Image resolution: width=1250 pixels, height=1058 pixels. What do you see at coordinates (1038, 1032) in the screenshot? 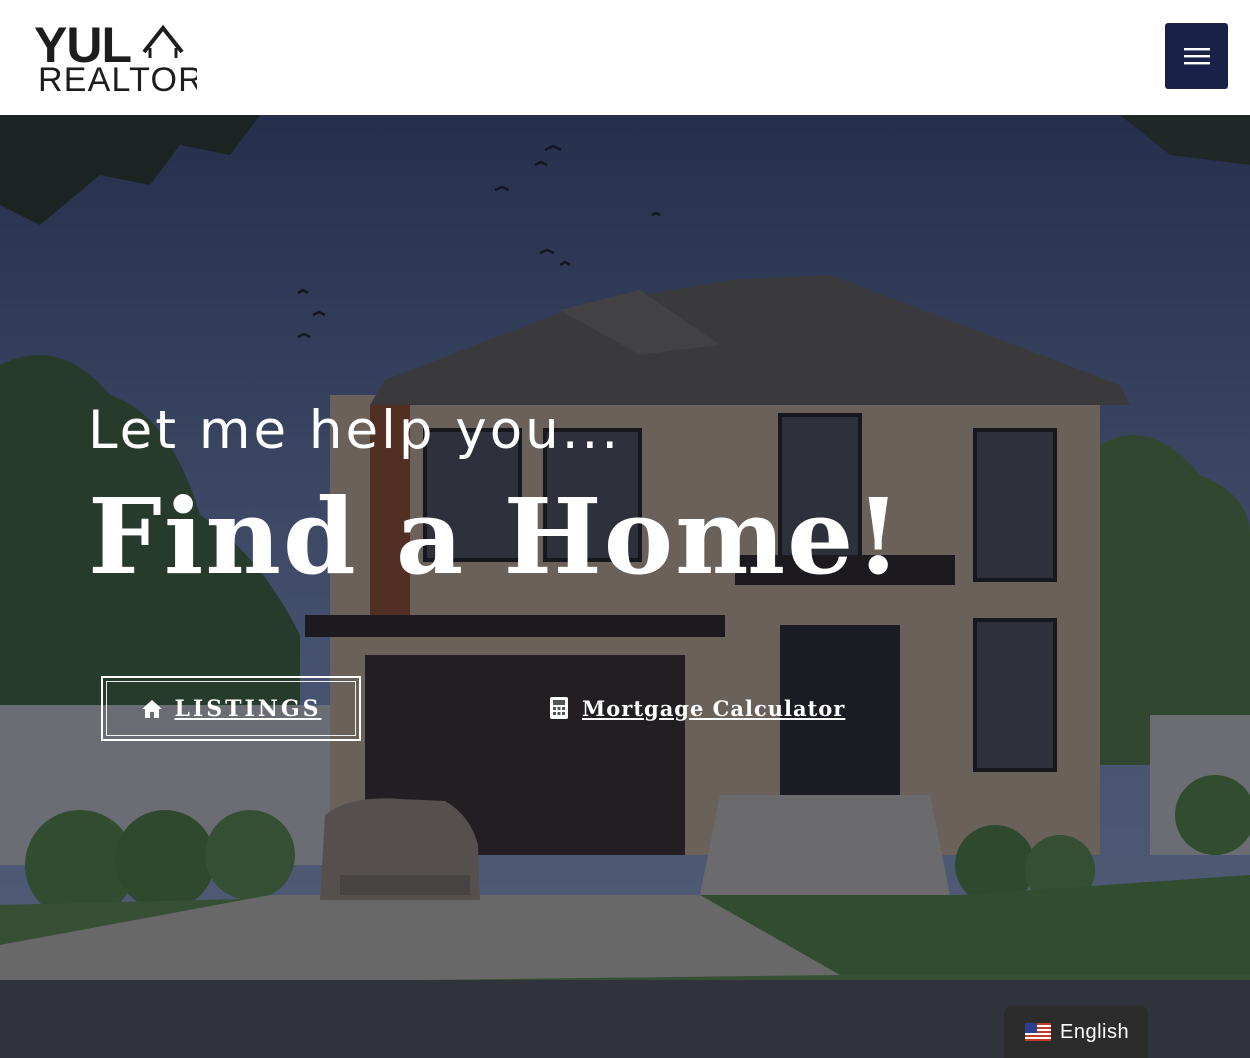
I see `us-flag-icon` at bounding box center [1038, 1032].